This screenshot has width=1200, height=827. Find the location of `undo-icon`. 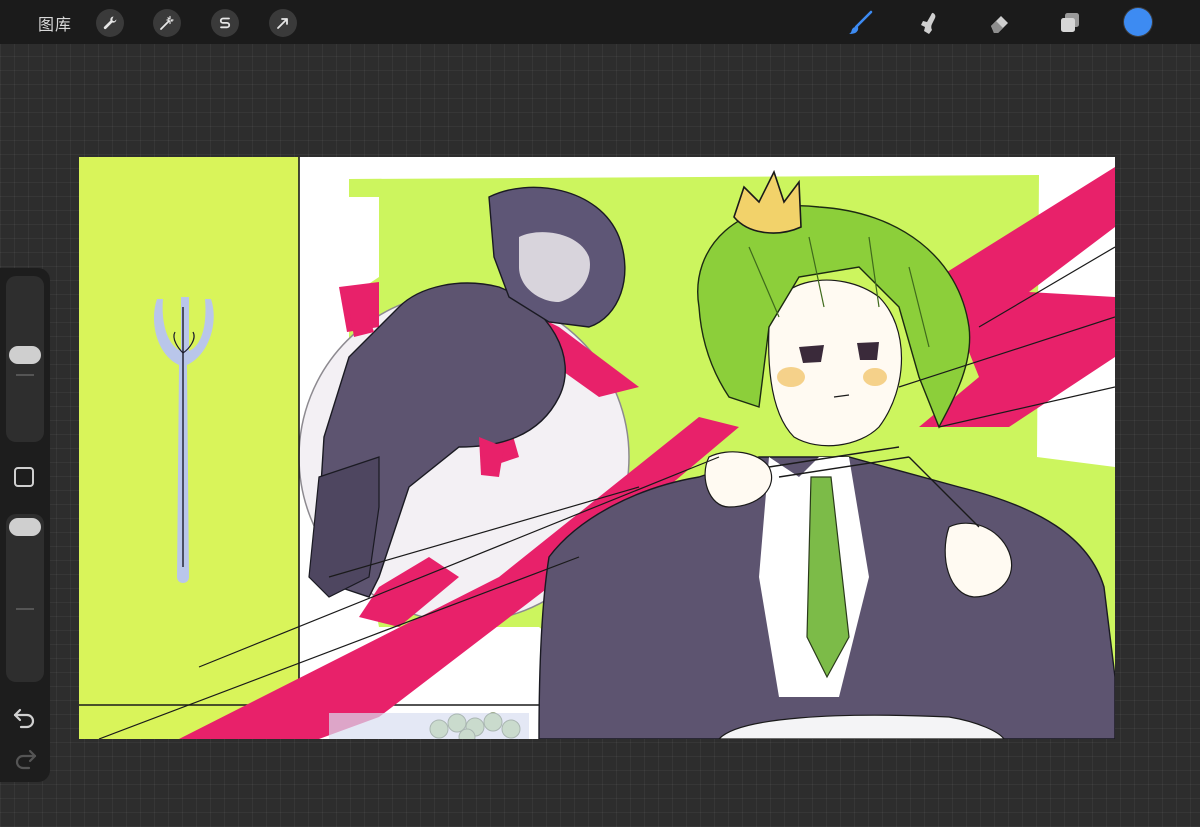

undo-icon is located at coordinates (25, 717).